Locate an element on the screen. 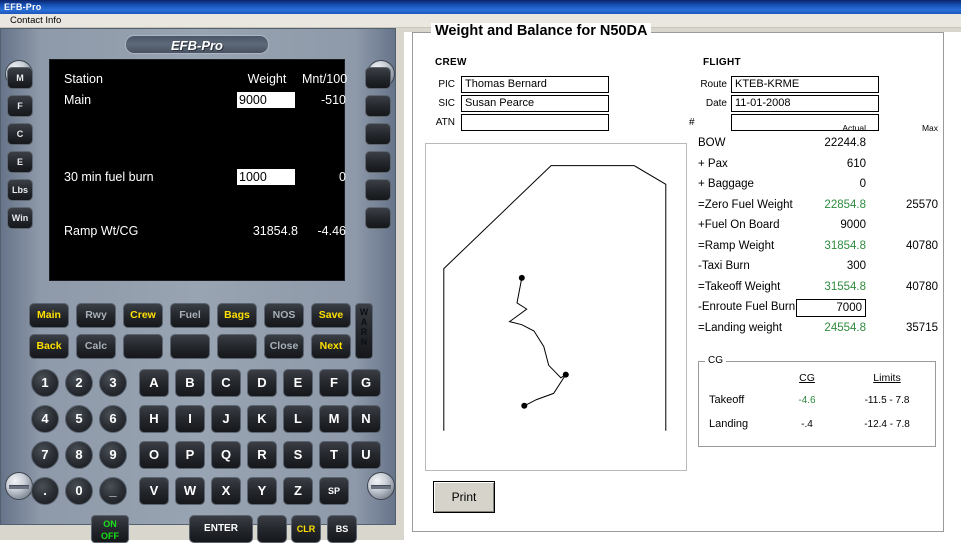 The image size is (961, 551). crew-sic-field: Susan Pearce is located at coordinates (535, 103).